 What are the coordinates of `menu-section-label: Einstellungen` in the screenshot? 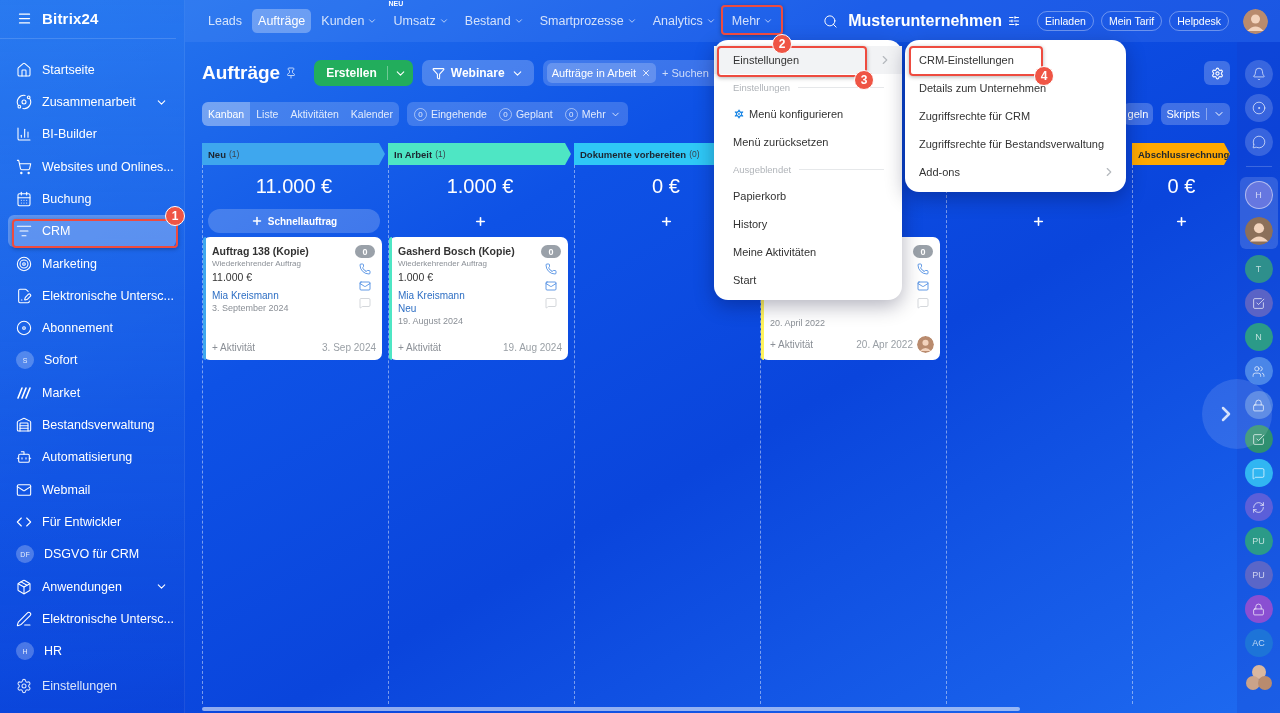 It's located at (762, 87).